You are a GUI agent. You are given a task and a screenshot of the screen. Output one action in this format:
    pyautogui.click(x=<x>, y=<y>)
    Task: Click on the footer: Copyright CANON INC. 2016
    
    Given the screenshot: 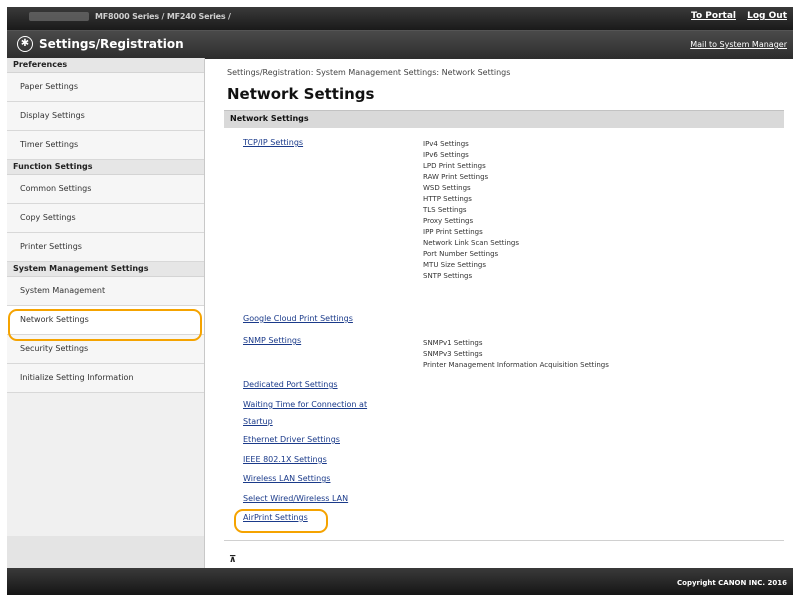 What is the action you would take?
    pyautogui.click(x=400, y=581)
    